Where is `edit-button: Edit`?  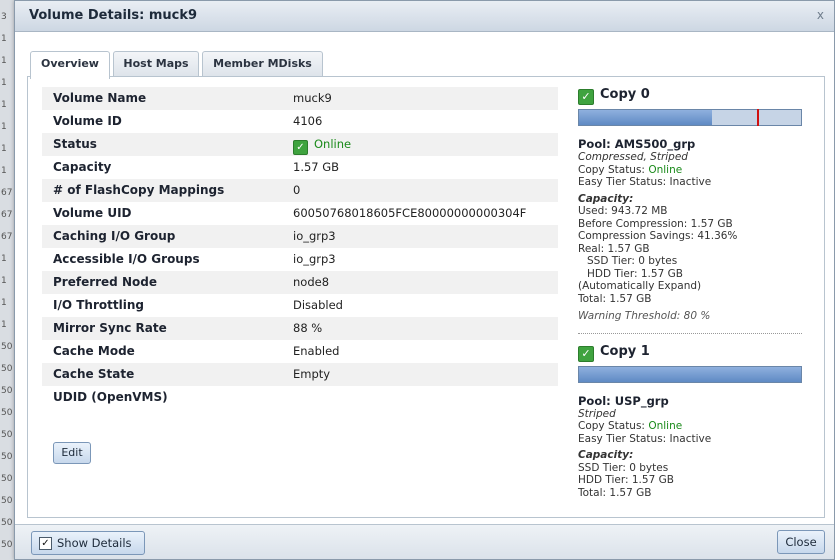
edit-button: Edit is located at coordinates (72, 453).